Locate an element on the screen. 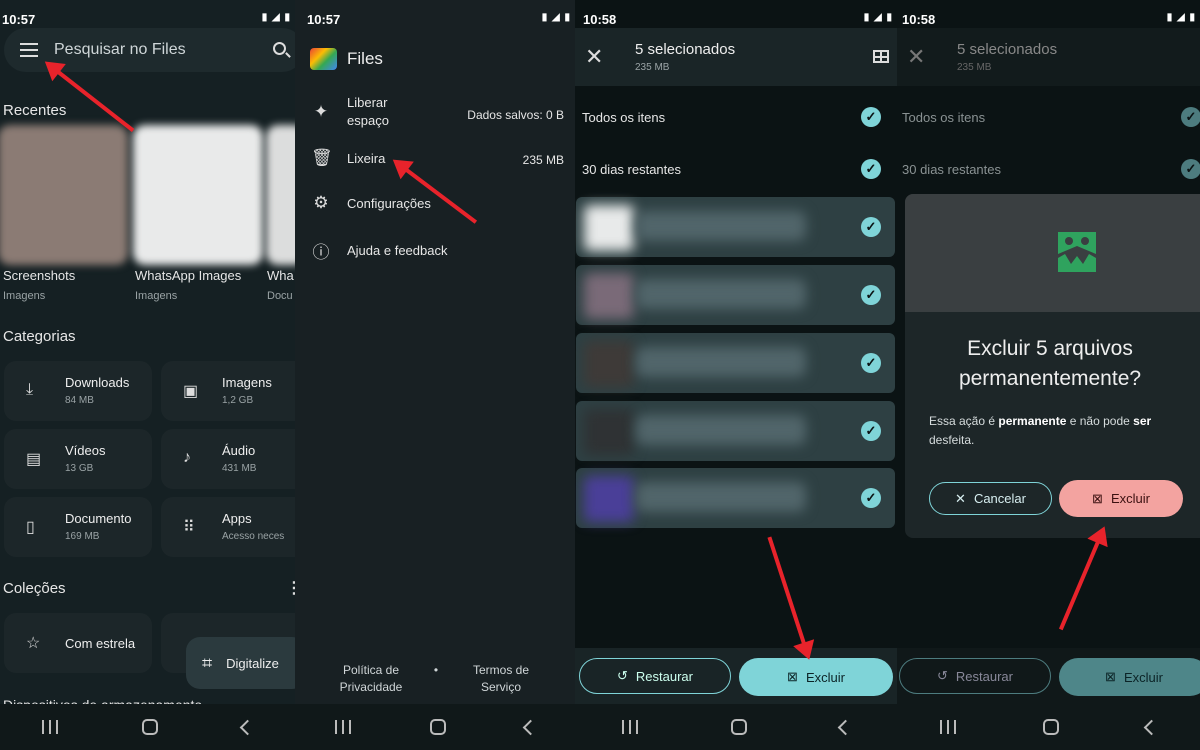 This screenshot has width=1200, height=750. category-apps: ⠿ Apps Acesso neces is located at coordinates (228, 527).